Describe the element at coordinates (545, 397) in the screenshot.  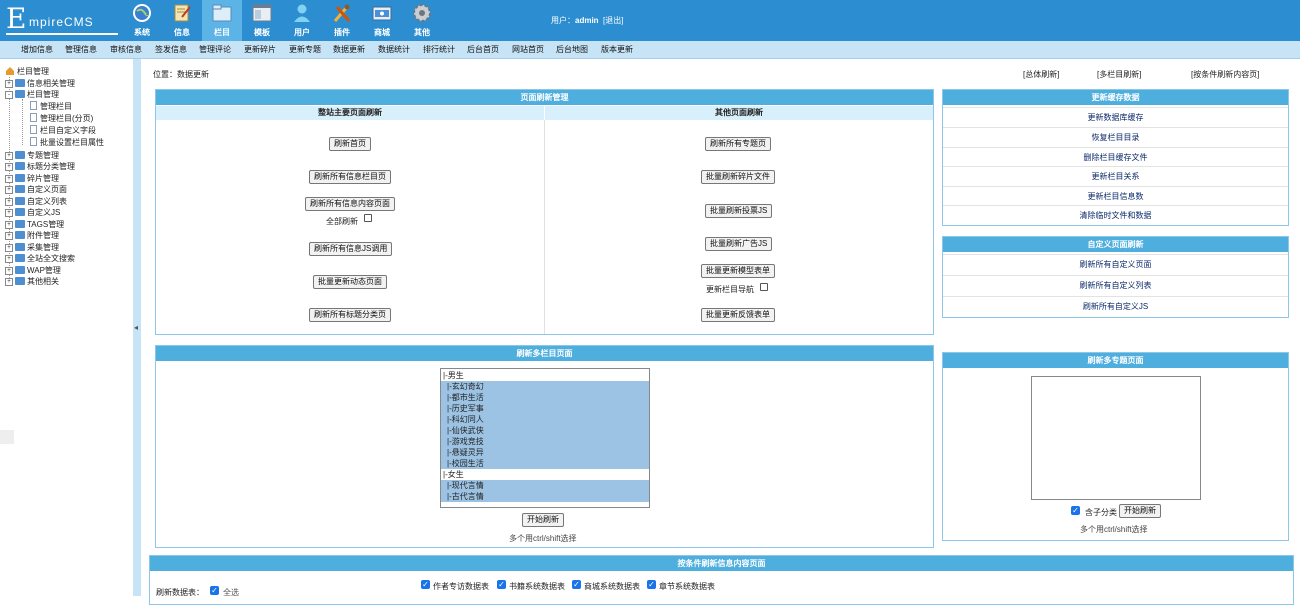
I see `list-item: |-都市生活` at that location.